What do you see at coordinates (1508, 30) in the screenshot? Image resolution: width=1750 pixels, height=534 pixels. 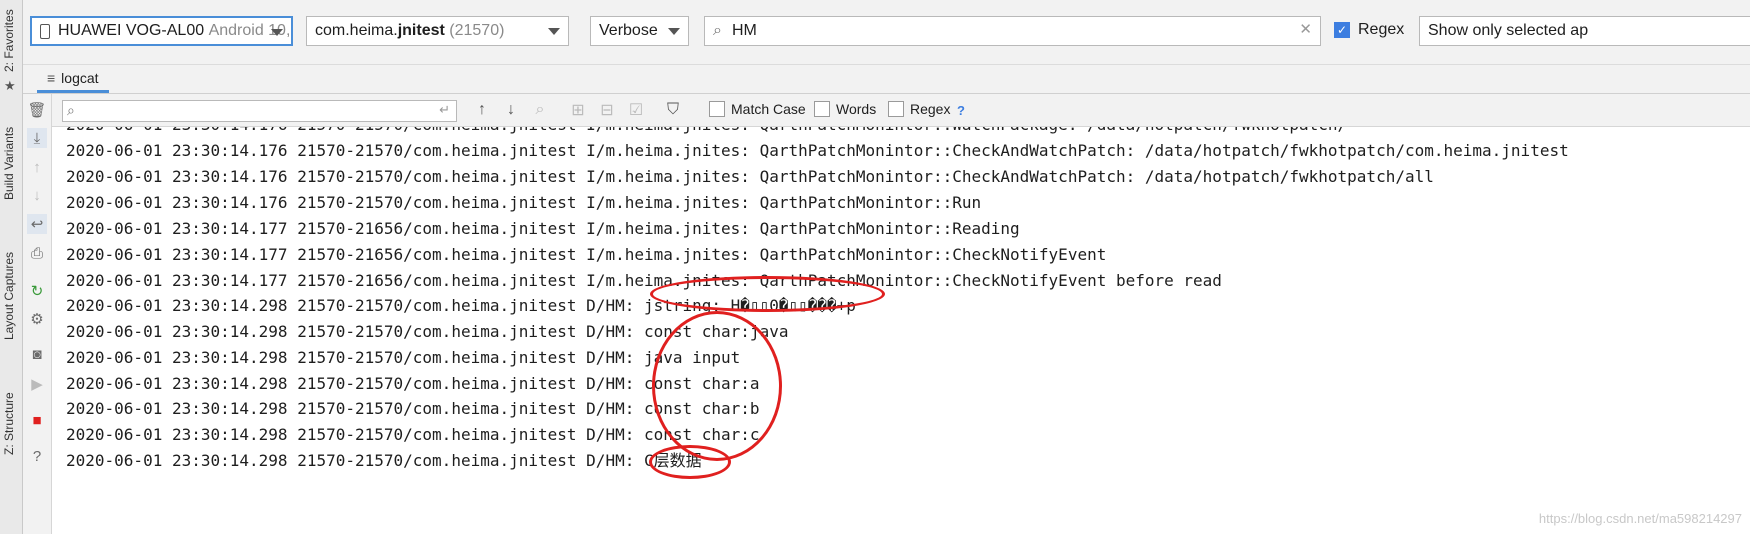 I see `filter-option-value: Show only selected ap` at bounding box center [1508, 30].